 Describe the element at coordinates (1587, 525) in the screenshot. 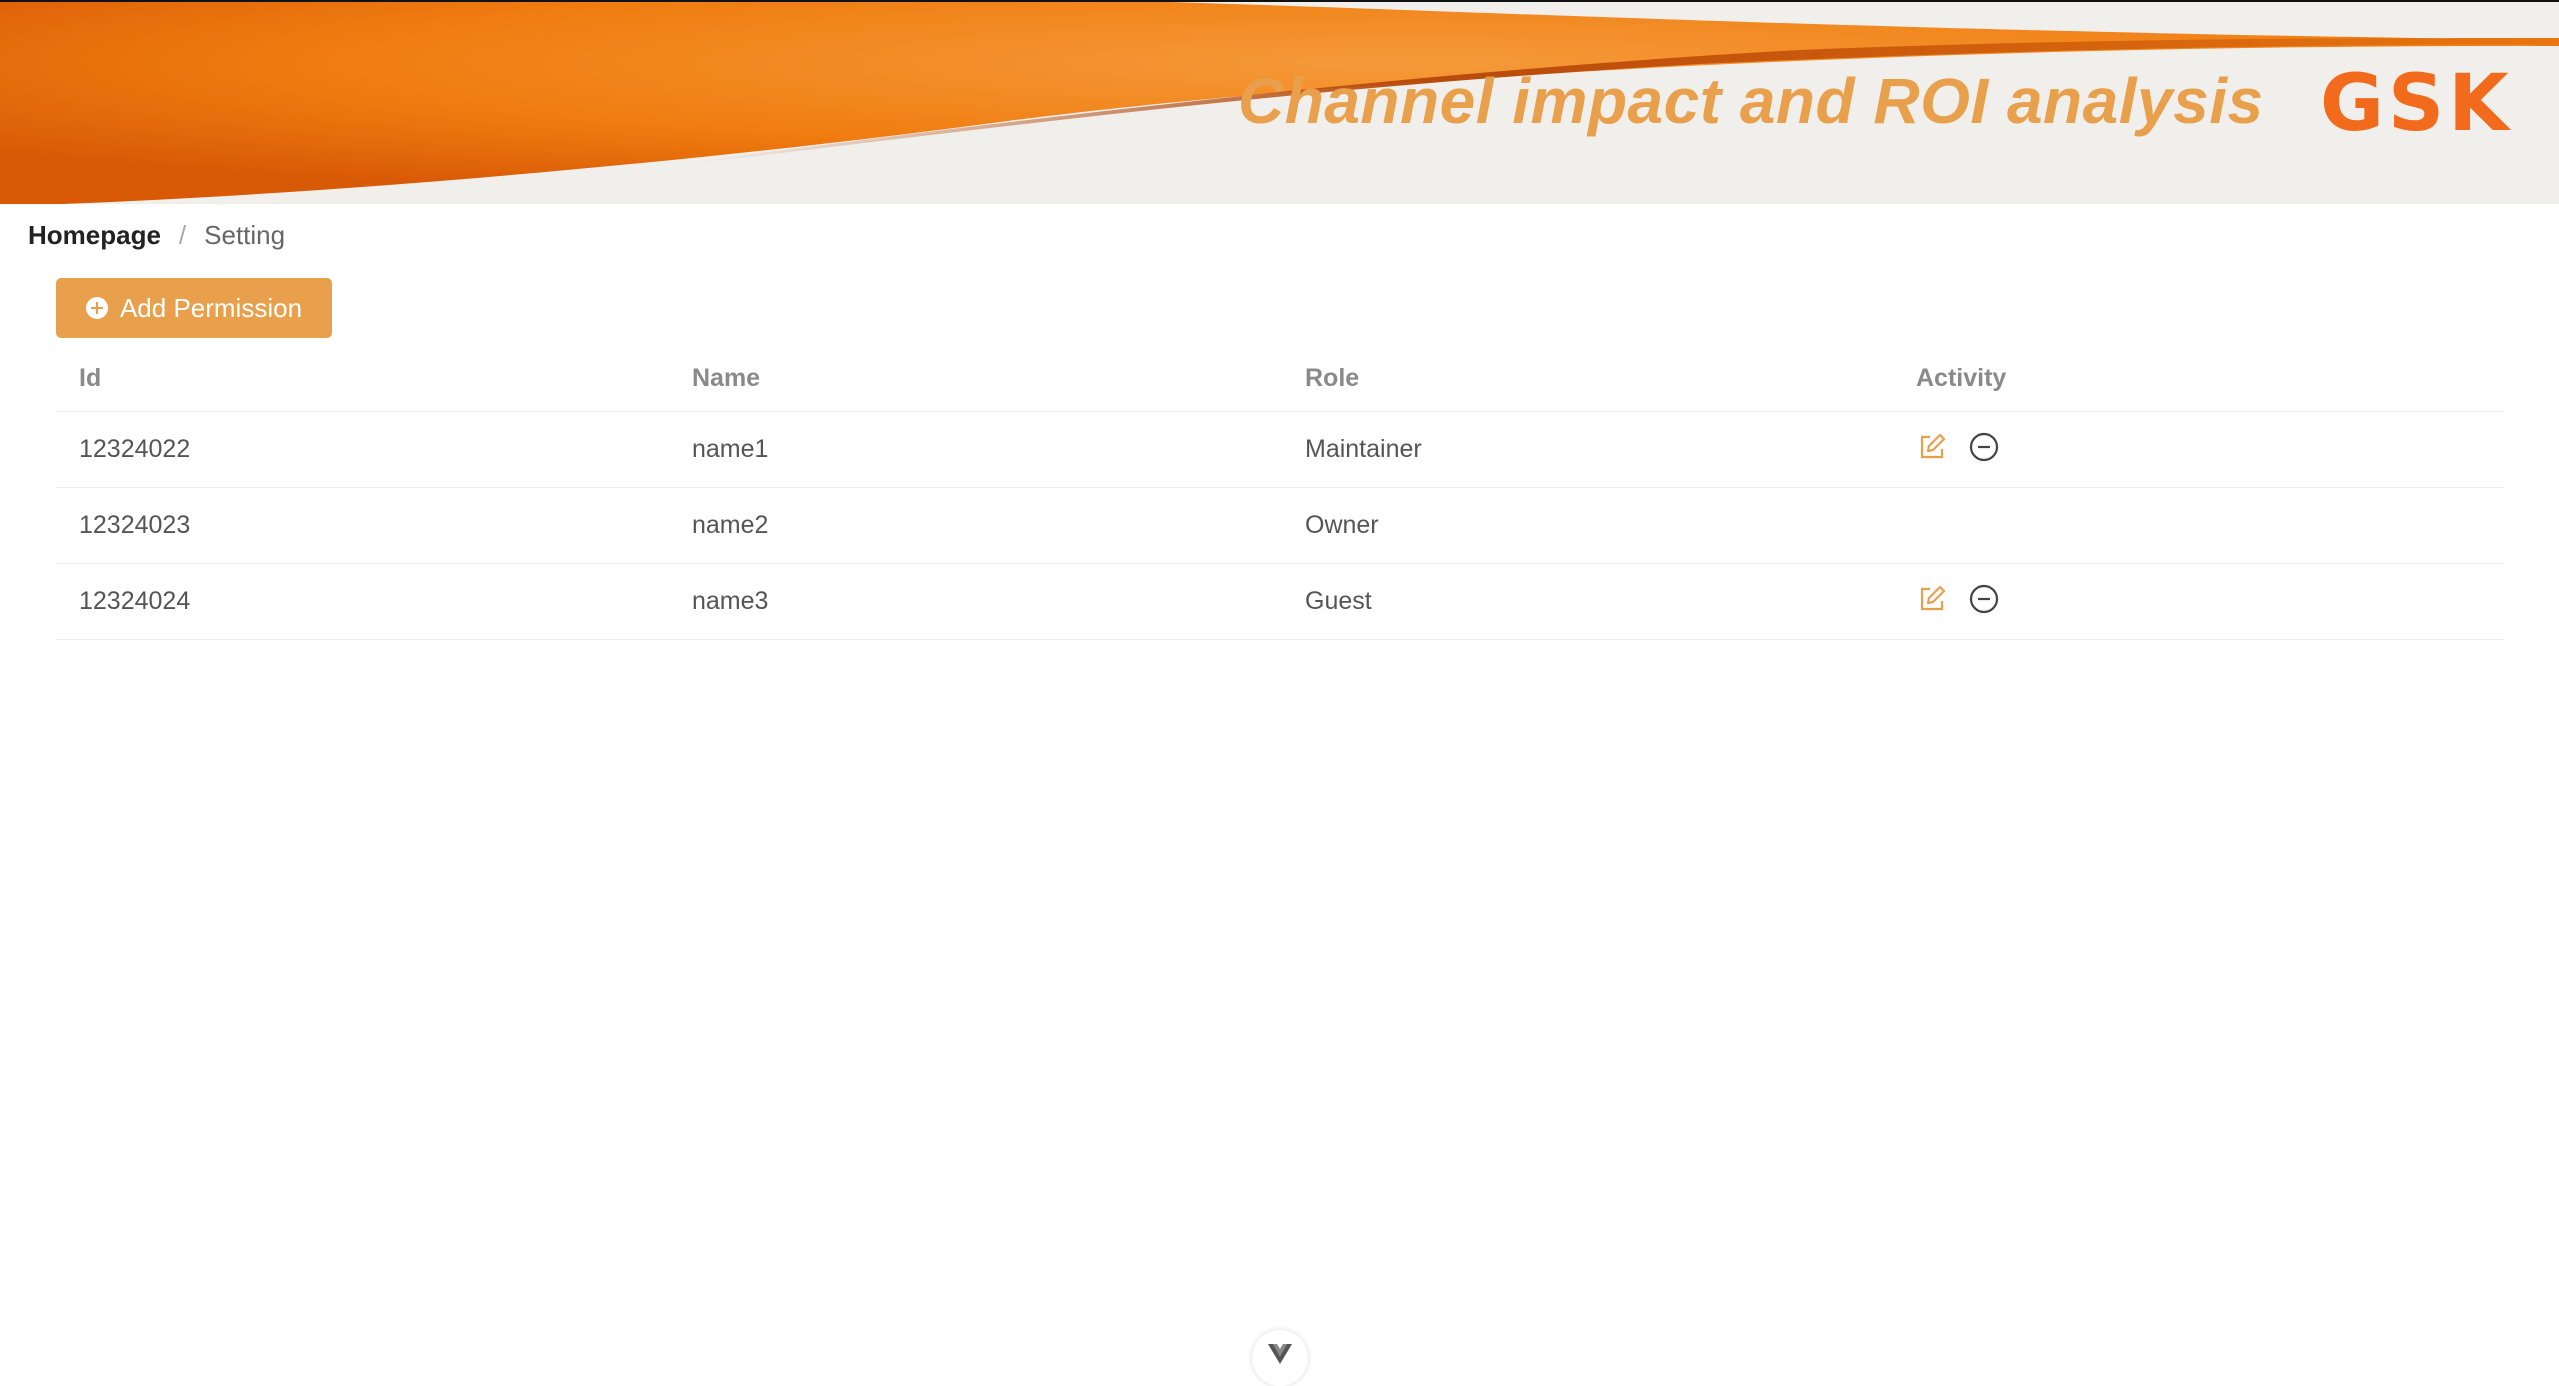

I see `cell-role: Owner` at that location.